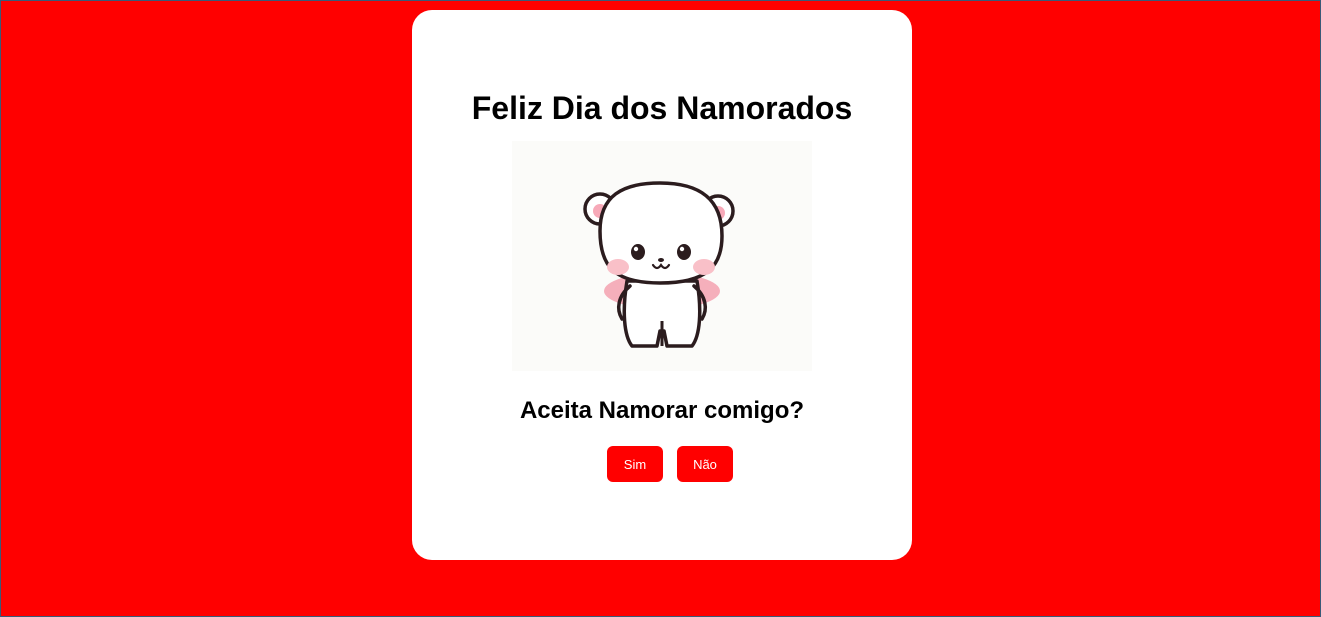 This screenshot has height=617, width=1321. Describe the element at coordinates (662, 108) in the screenshot. I see `page-title: Feliz Dia dos Namorados` at that location.